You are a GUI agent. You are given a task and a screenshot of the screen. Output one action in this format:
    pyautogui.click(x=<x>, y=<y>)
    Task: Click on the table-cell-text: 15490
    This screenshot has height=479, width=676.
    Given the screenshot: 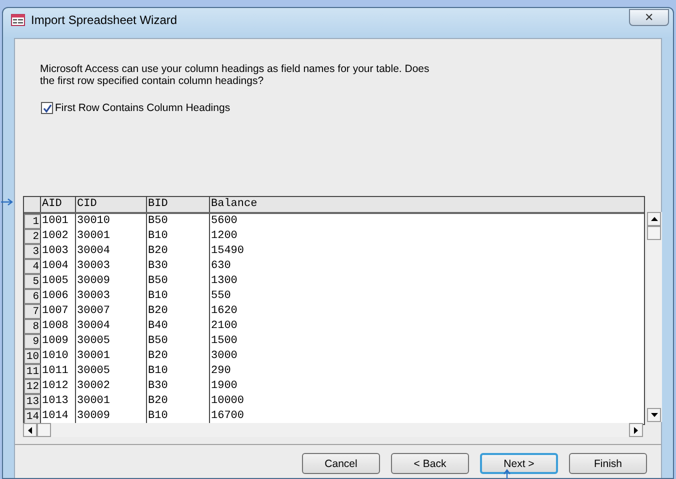 What is the action you would take?
    pyautogui.click(x=228, y=251)
    